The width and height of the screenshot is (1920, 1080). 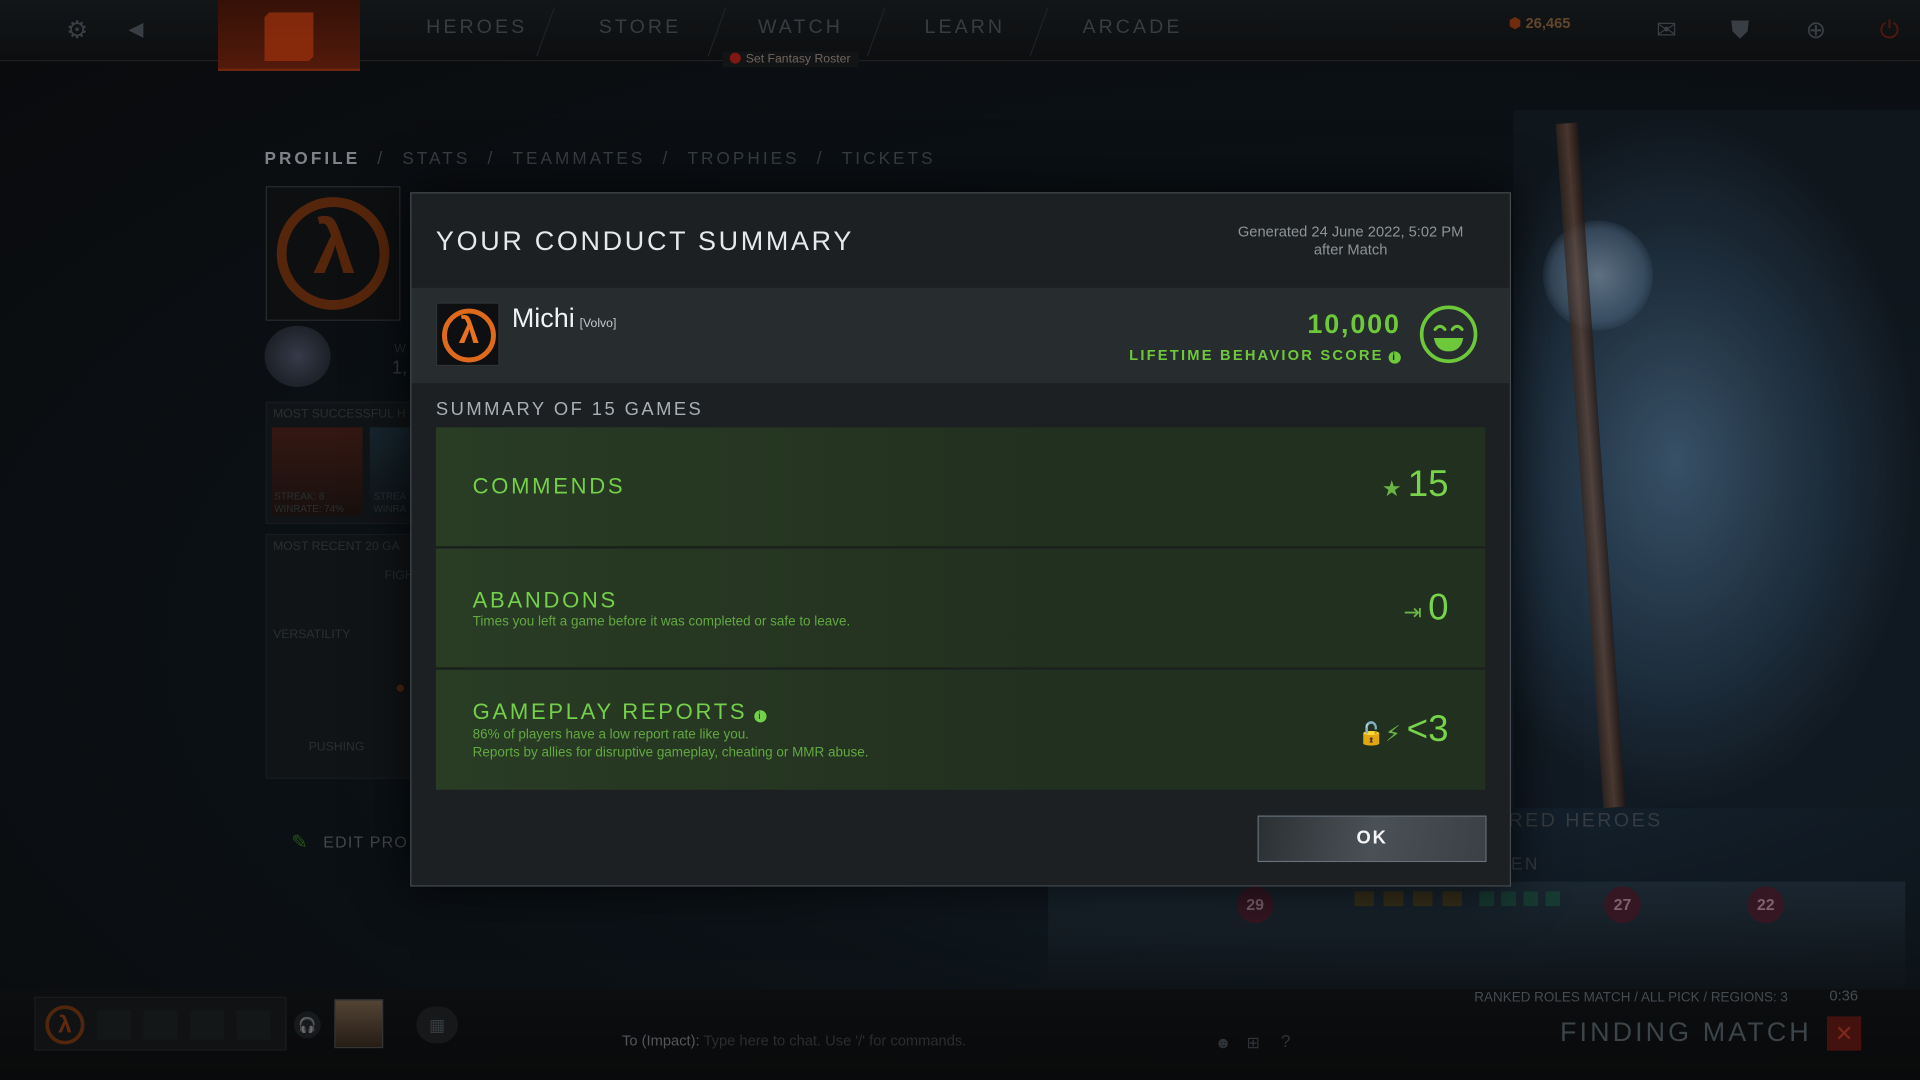 I want to click on reports-value-block: 🔓⚡ <3, so click(x=1403, y=730).